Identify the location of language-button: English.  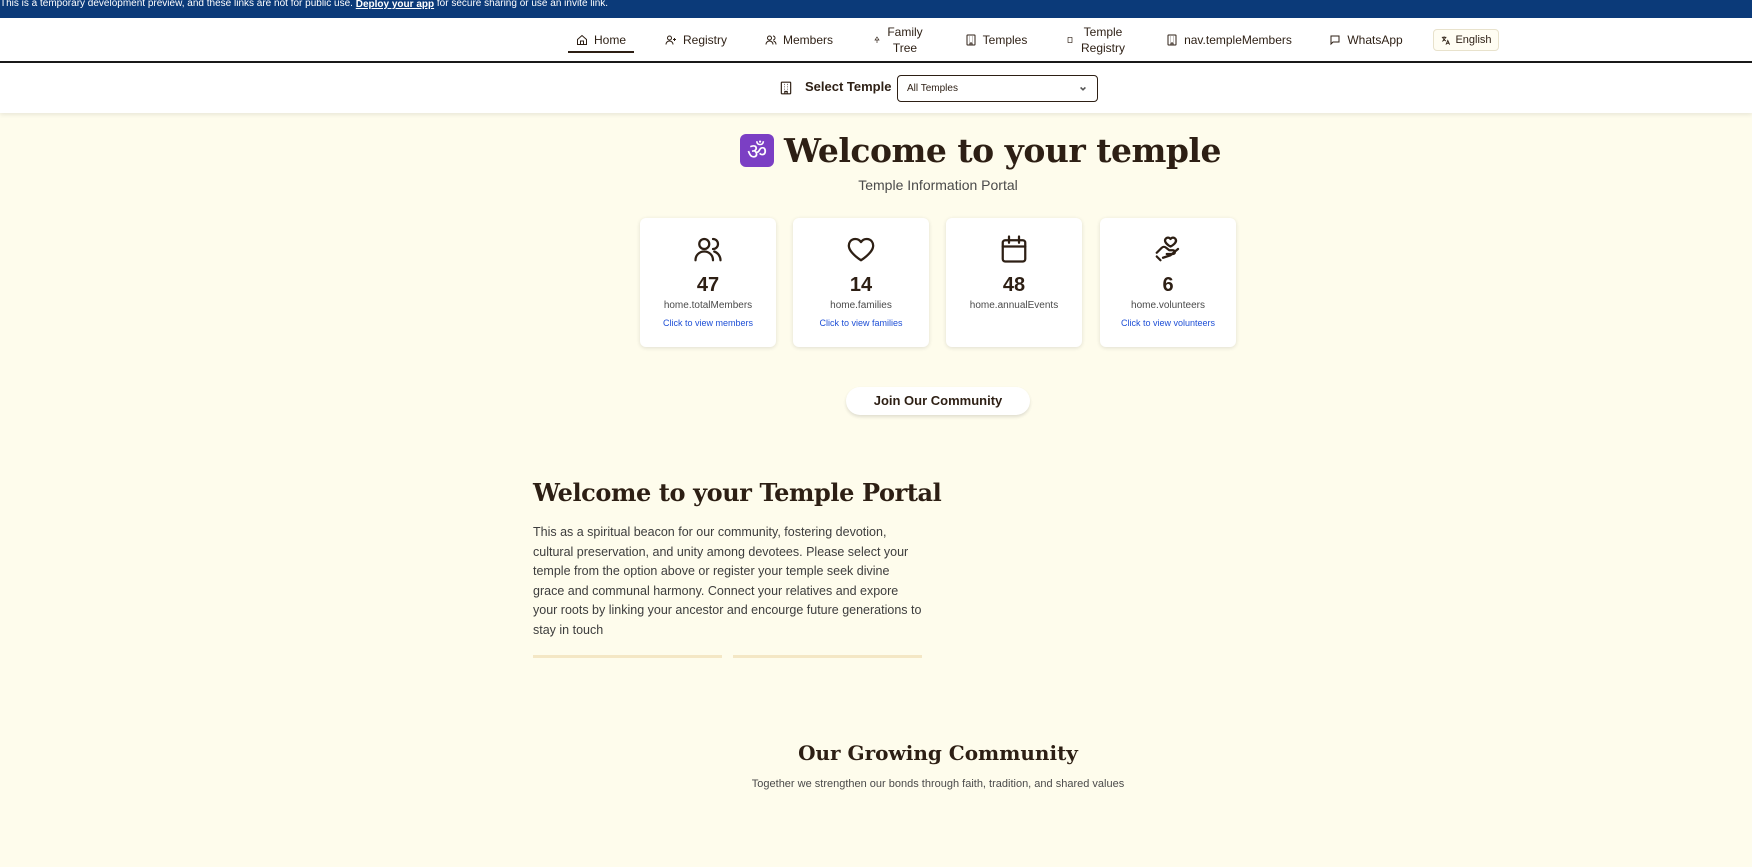
(1466, 40).